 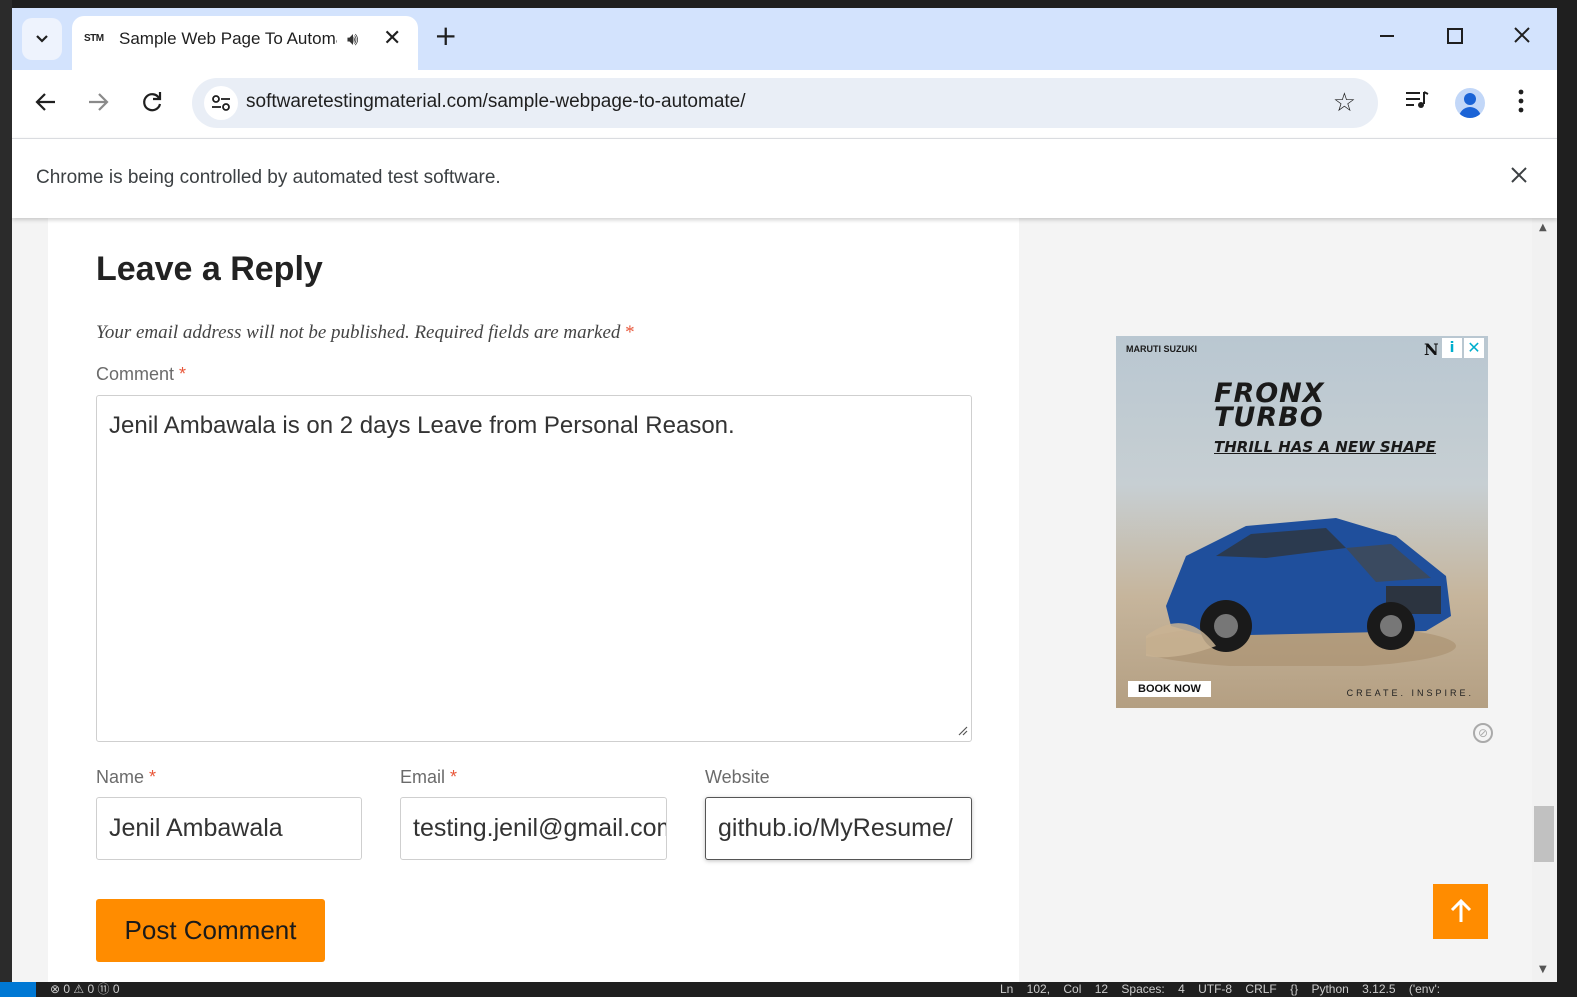 I want to click on chevron-down-icon, so click(x=42, y=39).